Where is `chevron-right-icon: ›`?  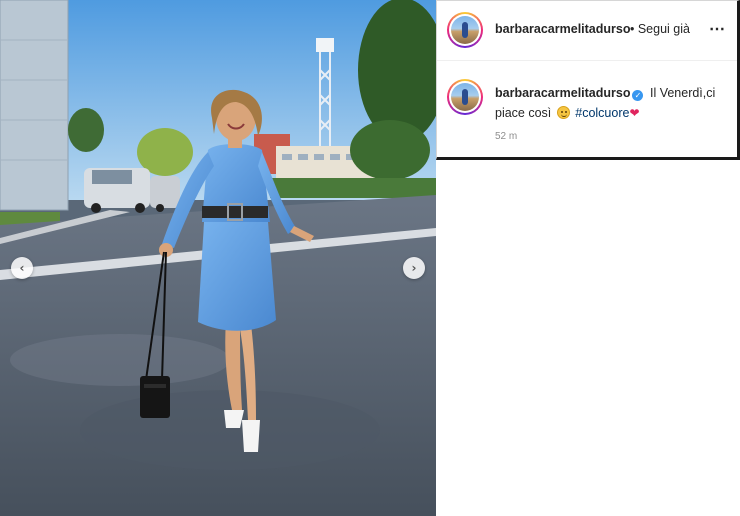 chevron-right-icon: › is located at coordinates (414, 268).